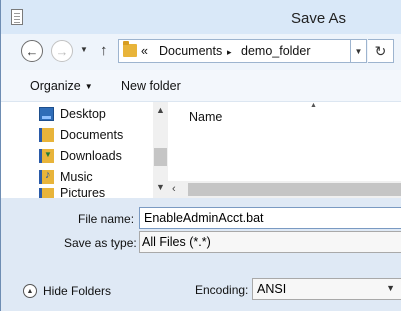  I want to click on desktop-icon, so click(46, 114).